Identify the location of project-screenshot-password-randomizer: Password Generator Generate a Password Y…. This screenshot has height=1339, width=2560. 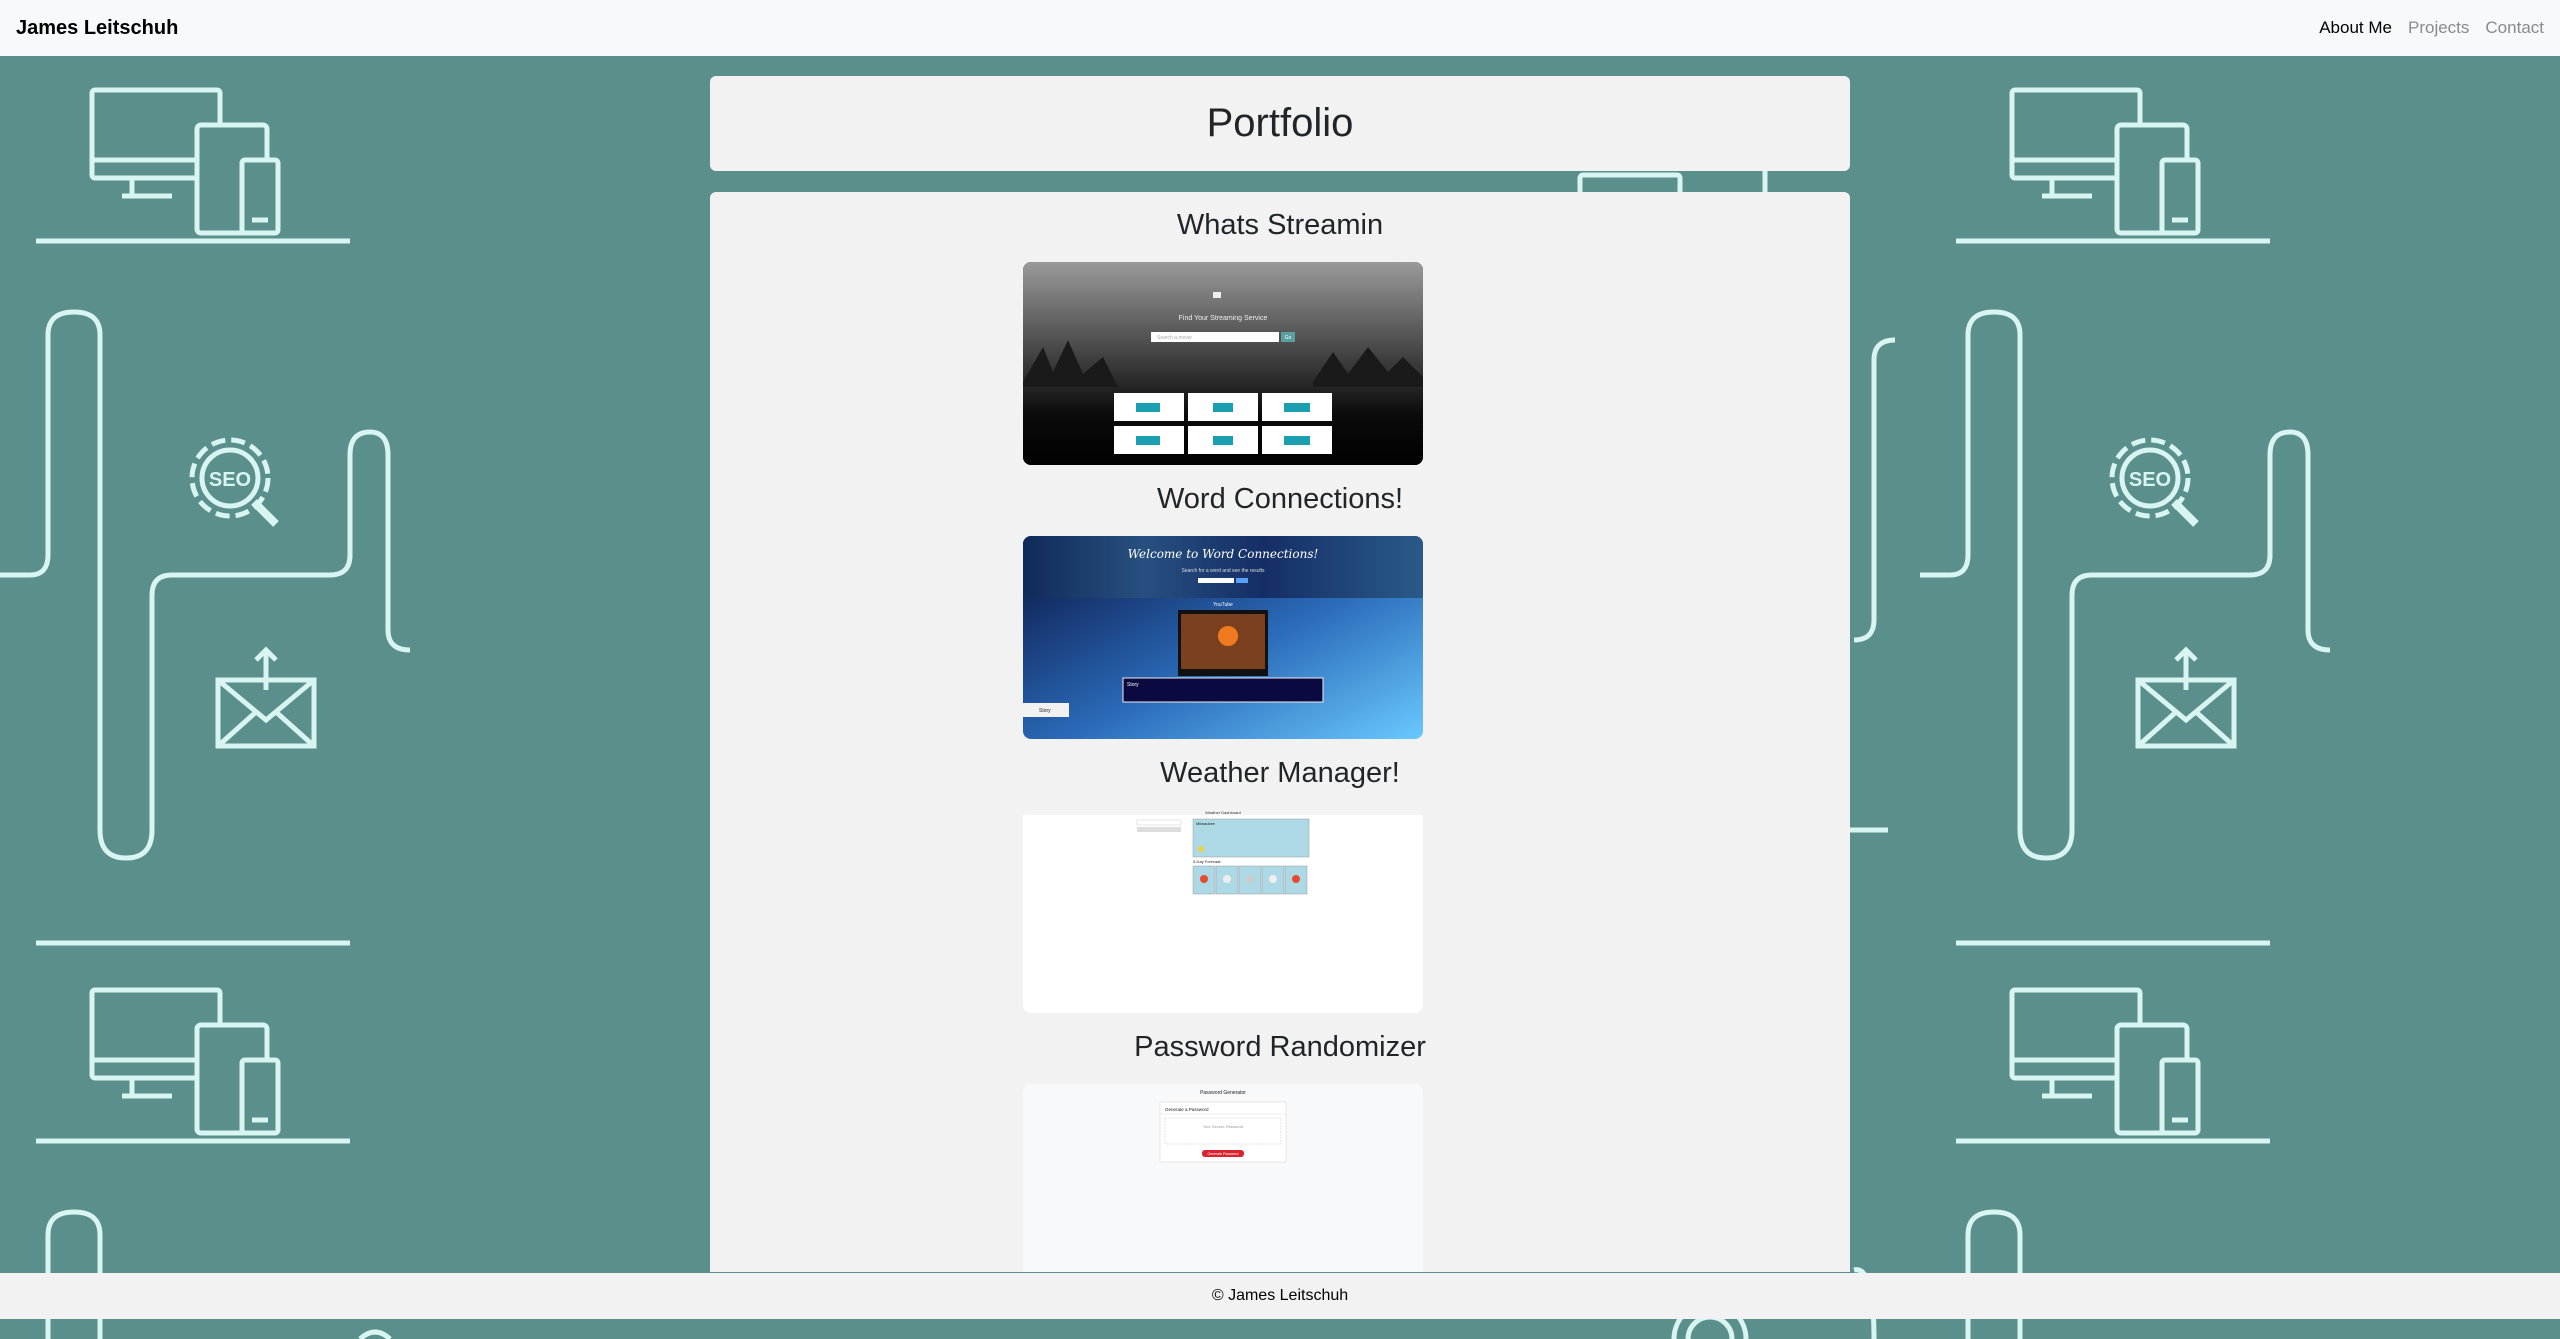
(1223, 1178).